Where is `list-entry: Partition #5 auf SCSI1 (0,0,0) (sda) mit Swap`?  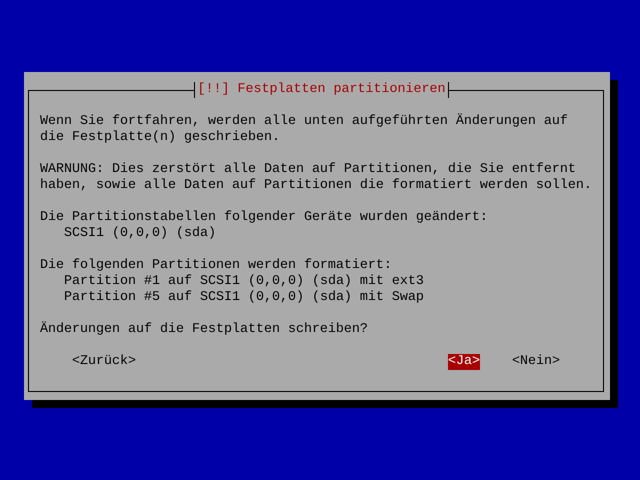
list-entry: Partition #5 auf SCSI1 (0,0,0) (sda) mit Swap is located at coordinates (244, 298).